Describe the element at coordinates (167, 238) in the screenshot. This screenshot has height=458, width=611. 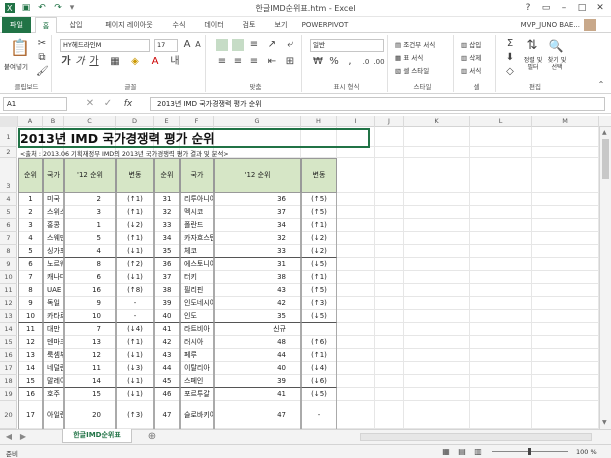
I see `right-table-cell: 34` at that location.